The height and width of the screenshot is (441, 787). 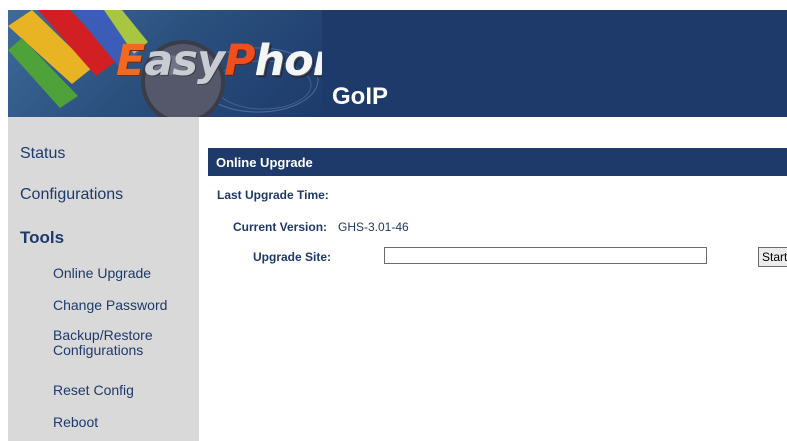 What do you see at coordinates (75, 422) in the screenshot?
I see `sidebar-item-reboot: Reboot` at bounding box center [75, 422].